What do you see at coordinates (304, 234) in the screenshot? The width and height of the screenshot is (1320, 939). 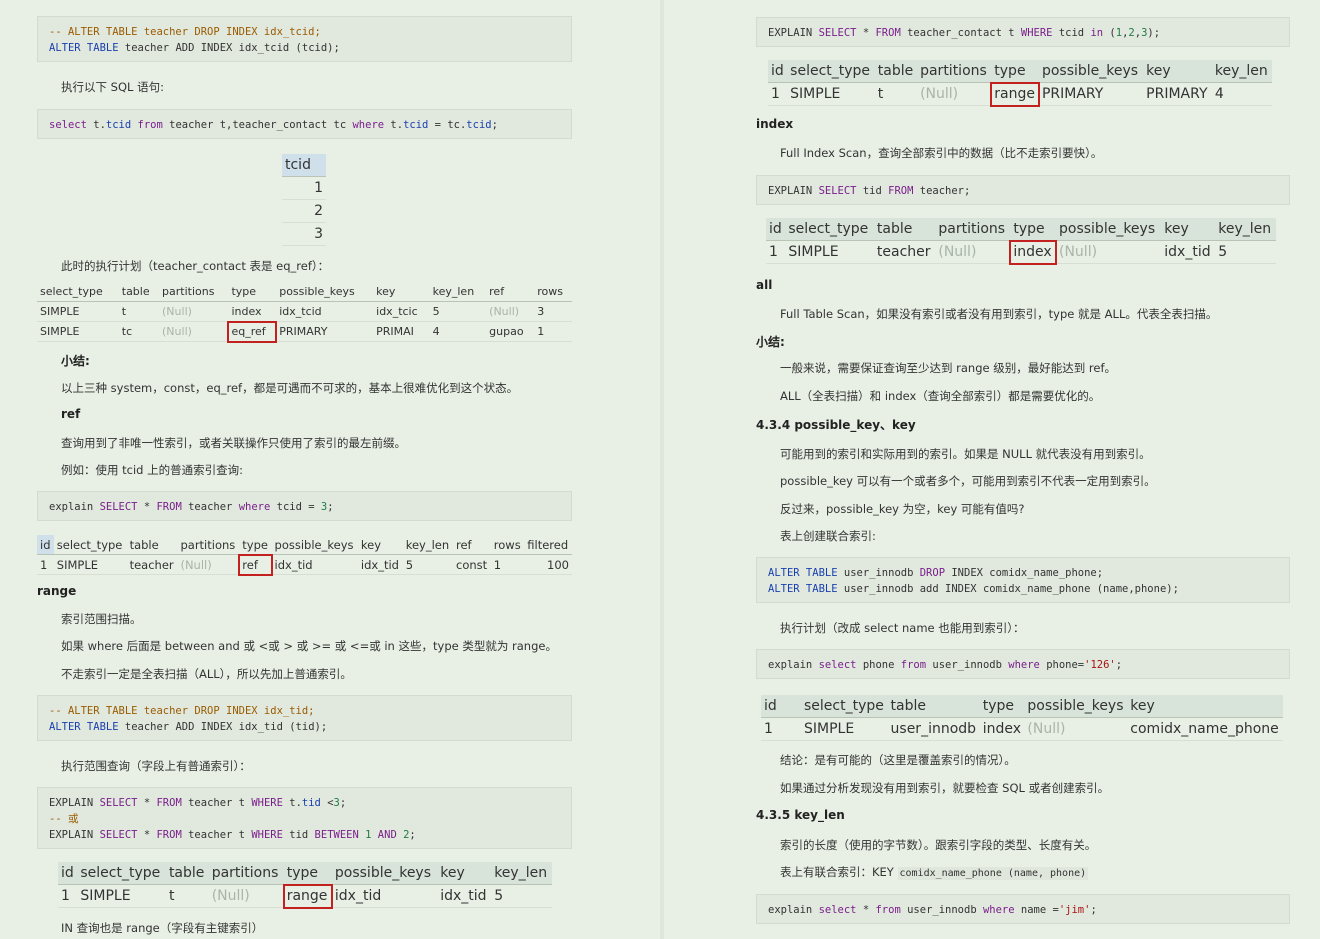 I see `table-cell: 3` at bounding box center [304, 234].